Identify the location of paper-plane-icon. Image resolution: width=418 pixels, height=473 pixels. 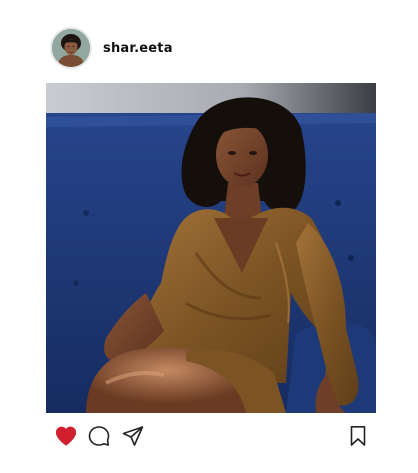
(133, 436).